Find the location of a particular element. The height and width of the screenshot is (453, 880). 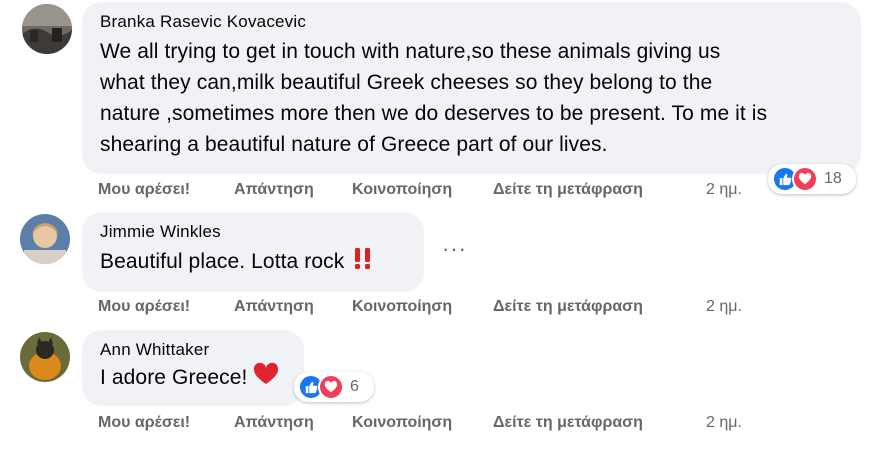

comment-author: Ann Whittaker is located at coordinates (194, 350).